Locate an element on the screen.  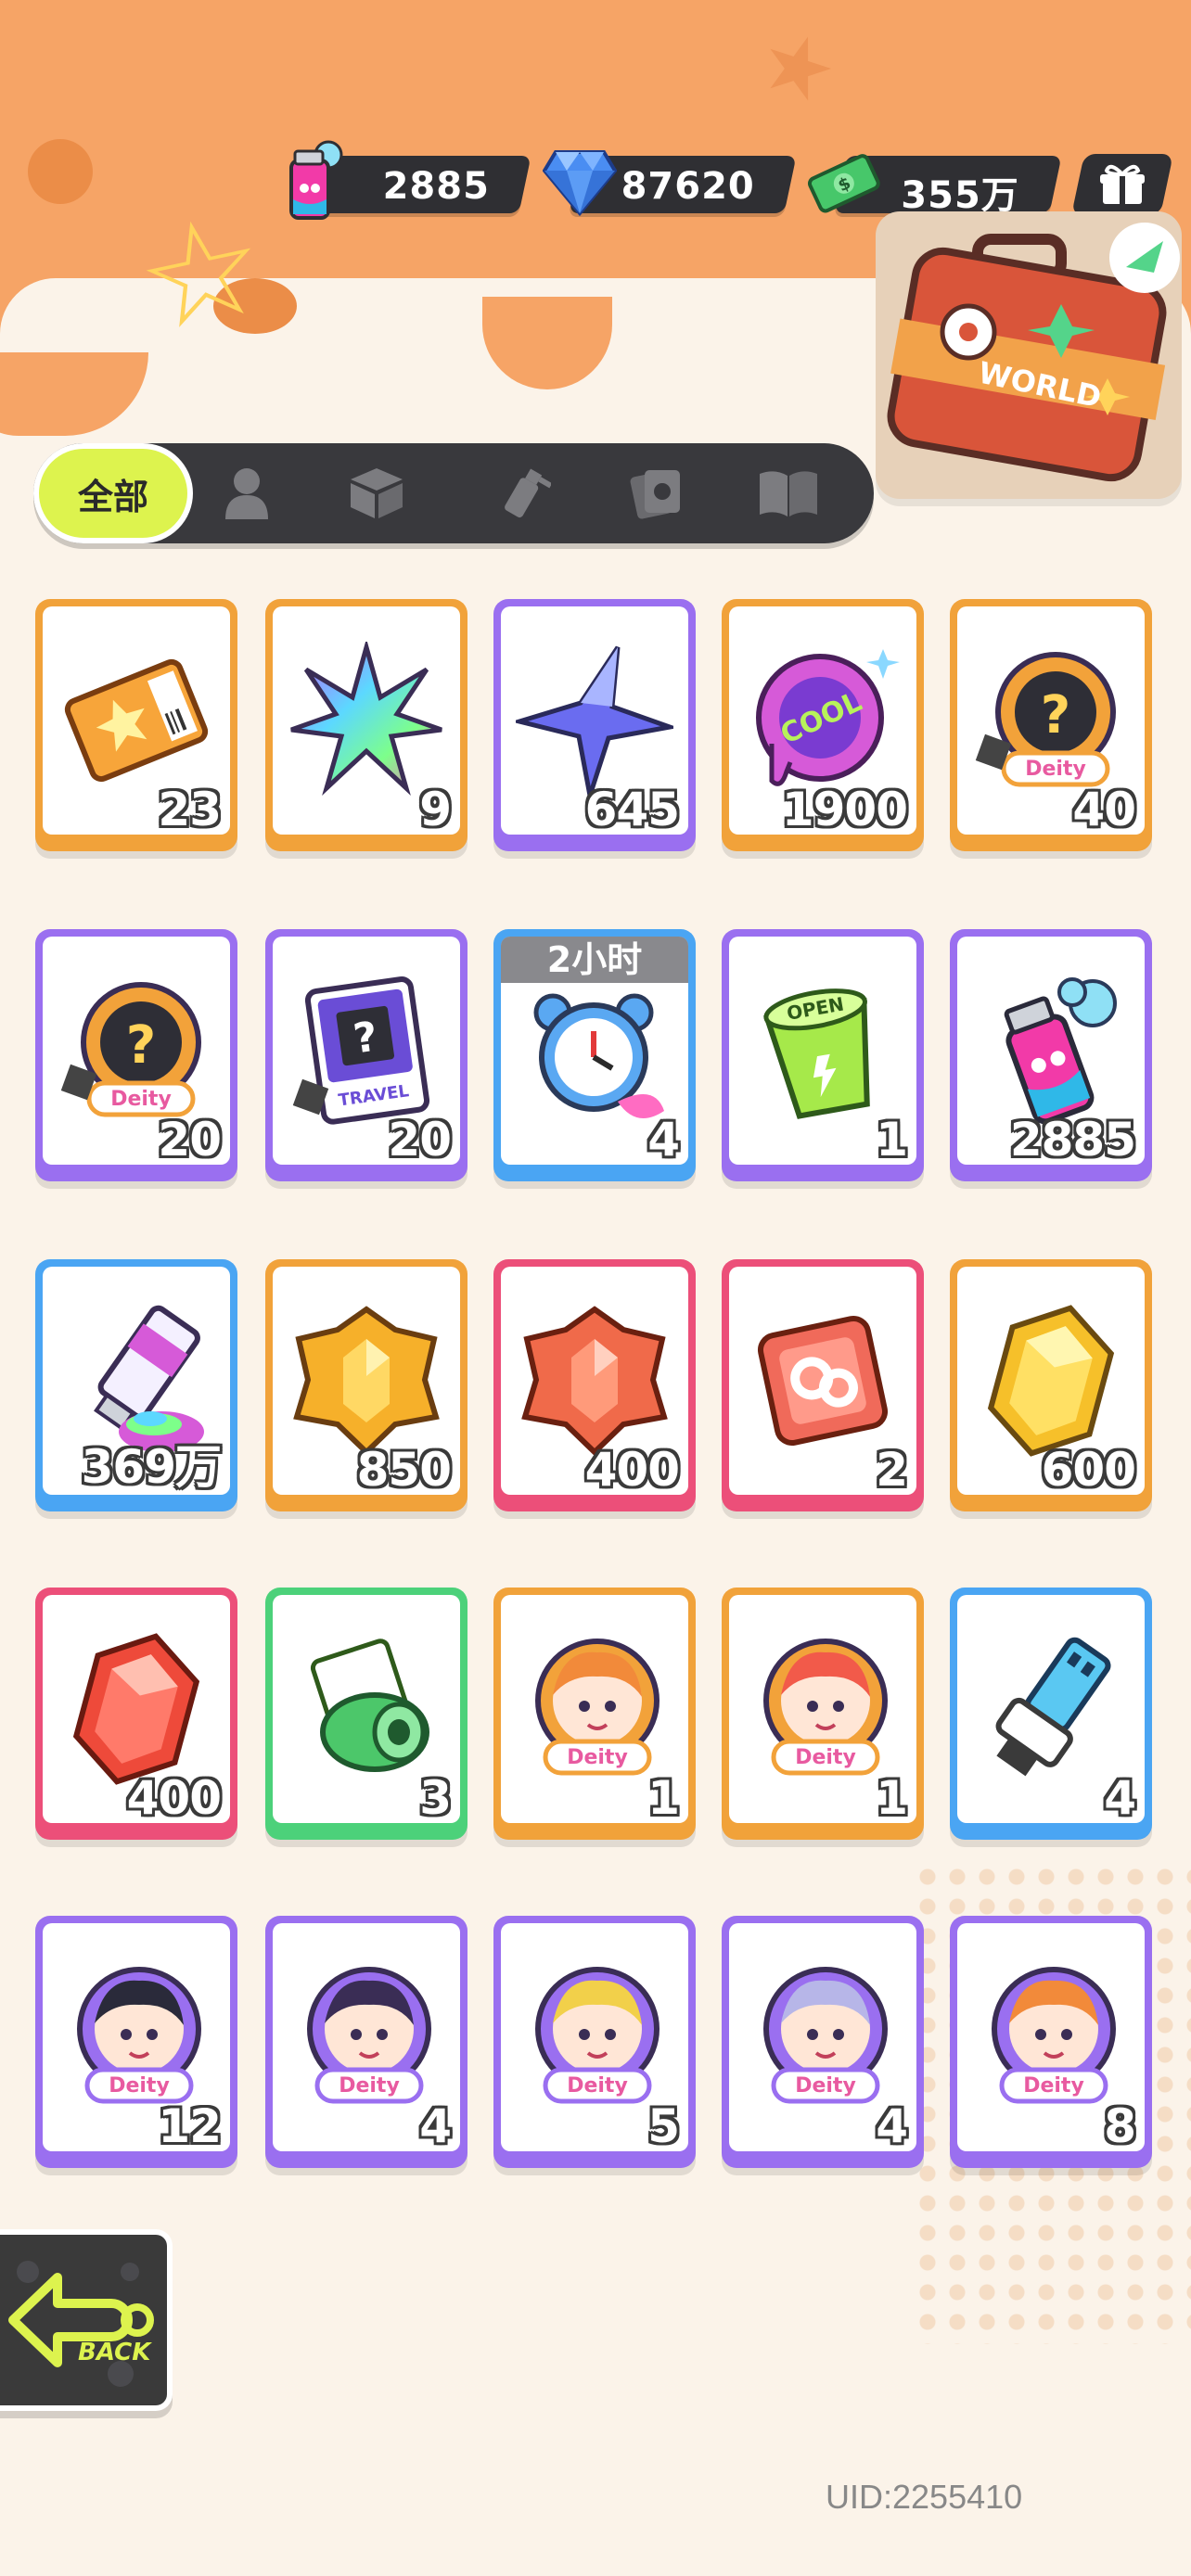
paint-splat is located at coordinates (60, 171).